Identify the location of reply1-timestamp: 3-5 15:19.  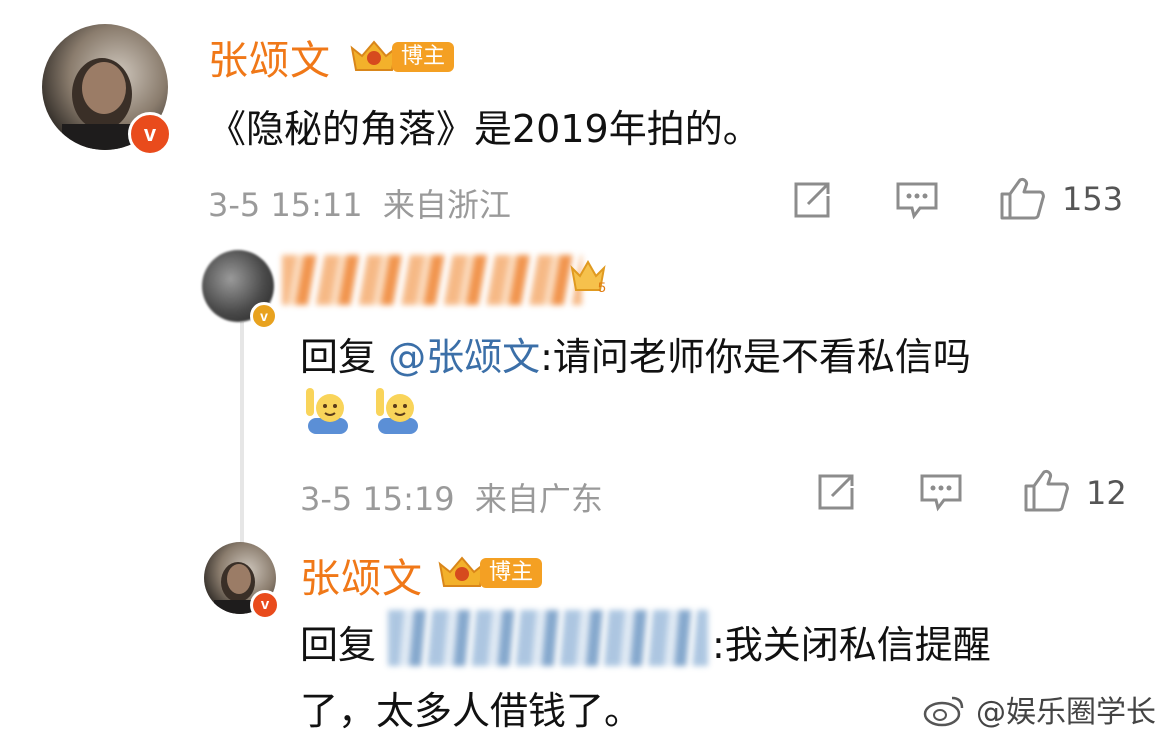
(377, 499).